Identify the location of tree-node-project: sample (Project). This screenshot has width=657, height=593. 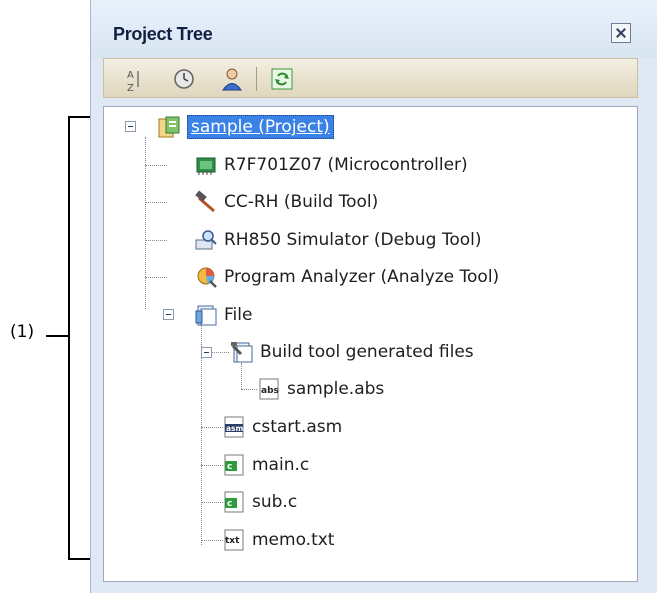
(245, 127).